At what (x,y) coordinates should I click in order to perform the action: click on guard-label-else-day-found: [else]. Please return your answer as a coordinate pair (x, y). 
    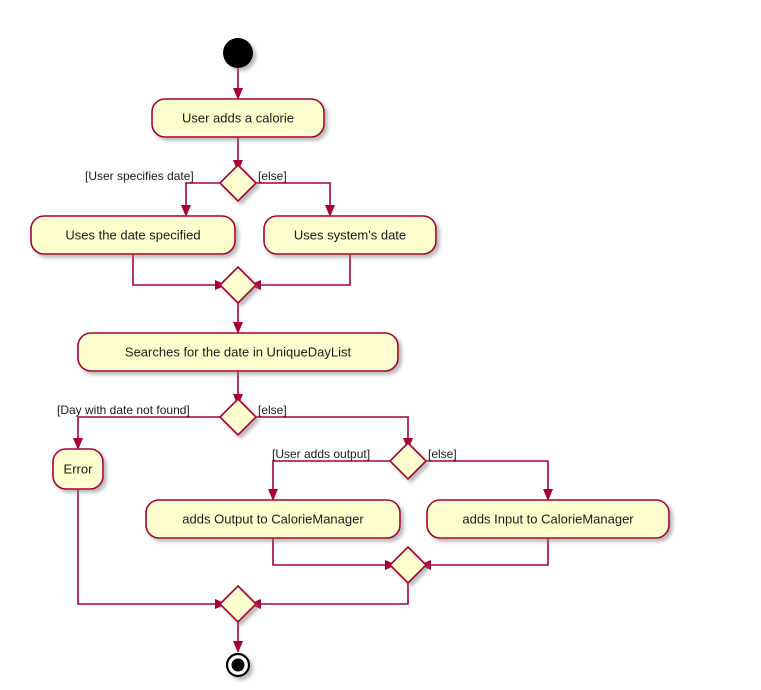
    Looking at the image, I should click on (272, 410).